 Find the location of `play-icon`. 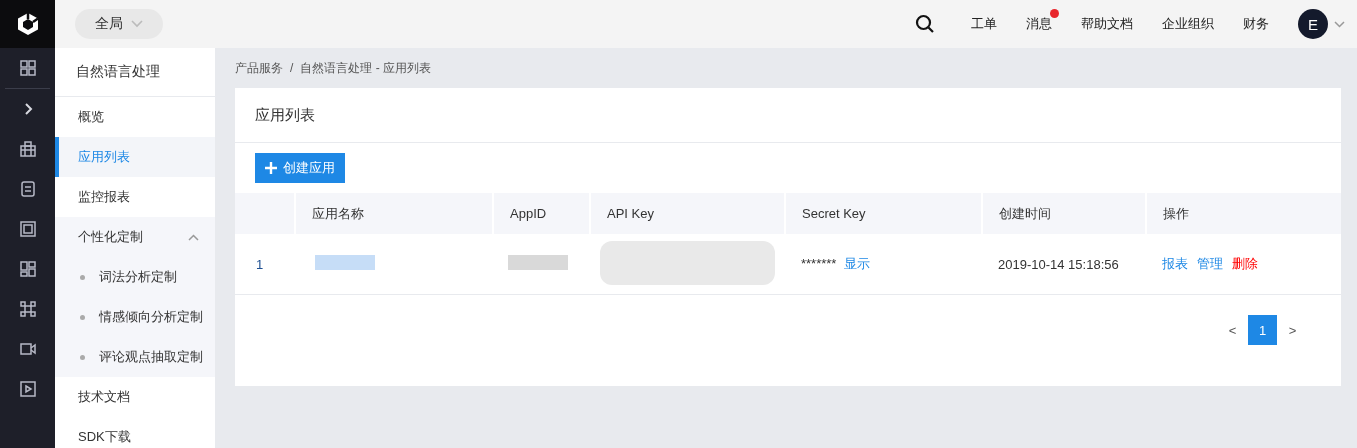

play-icon is located at coordinates (27, 389).